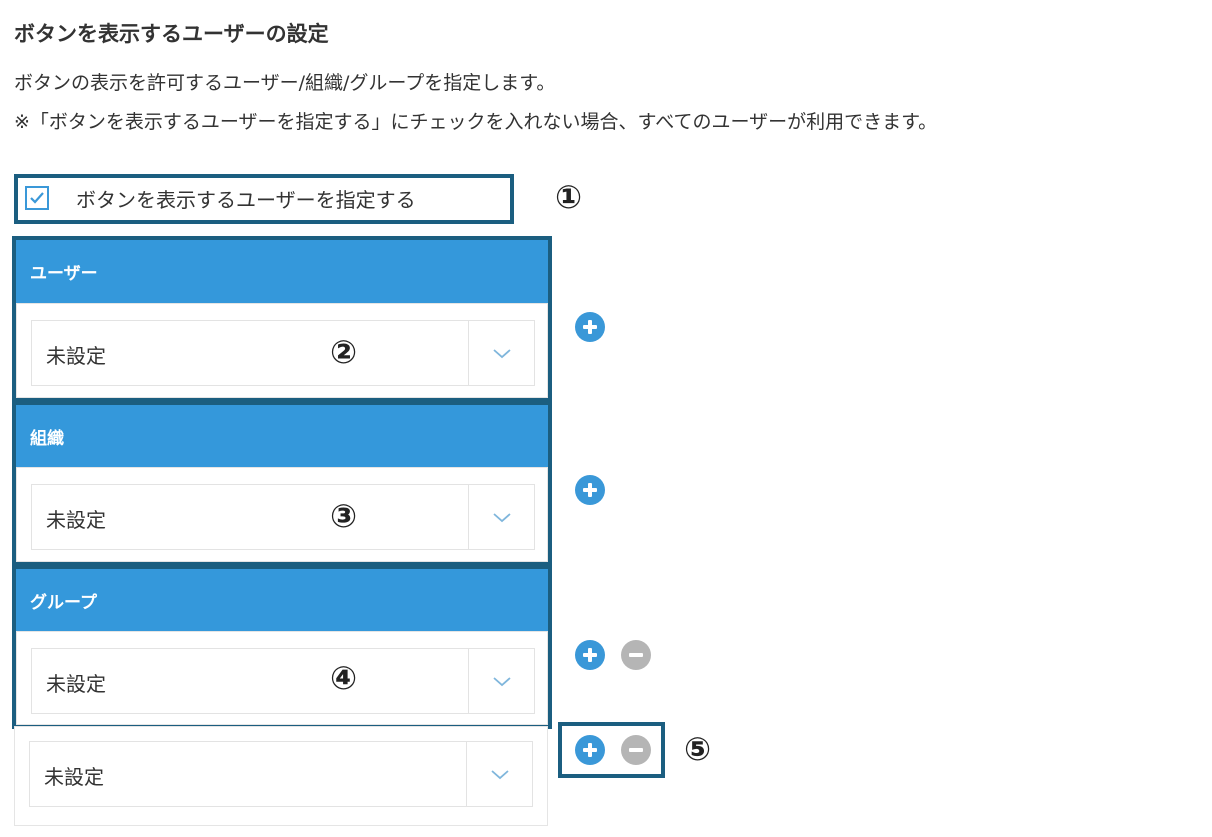  I want to click on organization-section-heading: 組織, so click(282, 436).